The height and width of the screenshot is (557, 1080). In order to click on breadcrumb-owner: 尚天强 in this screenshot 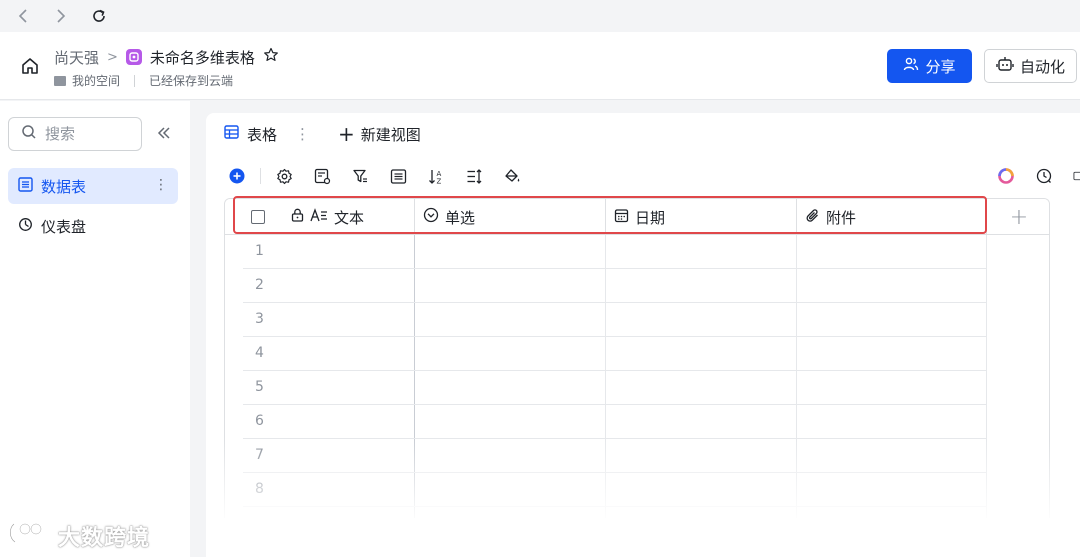, I will do `click(76, 57)`.